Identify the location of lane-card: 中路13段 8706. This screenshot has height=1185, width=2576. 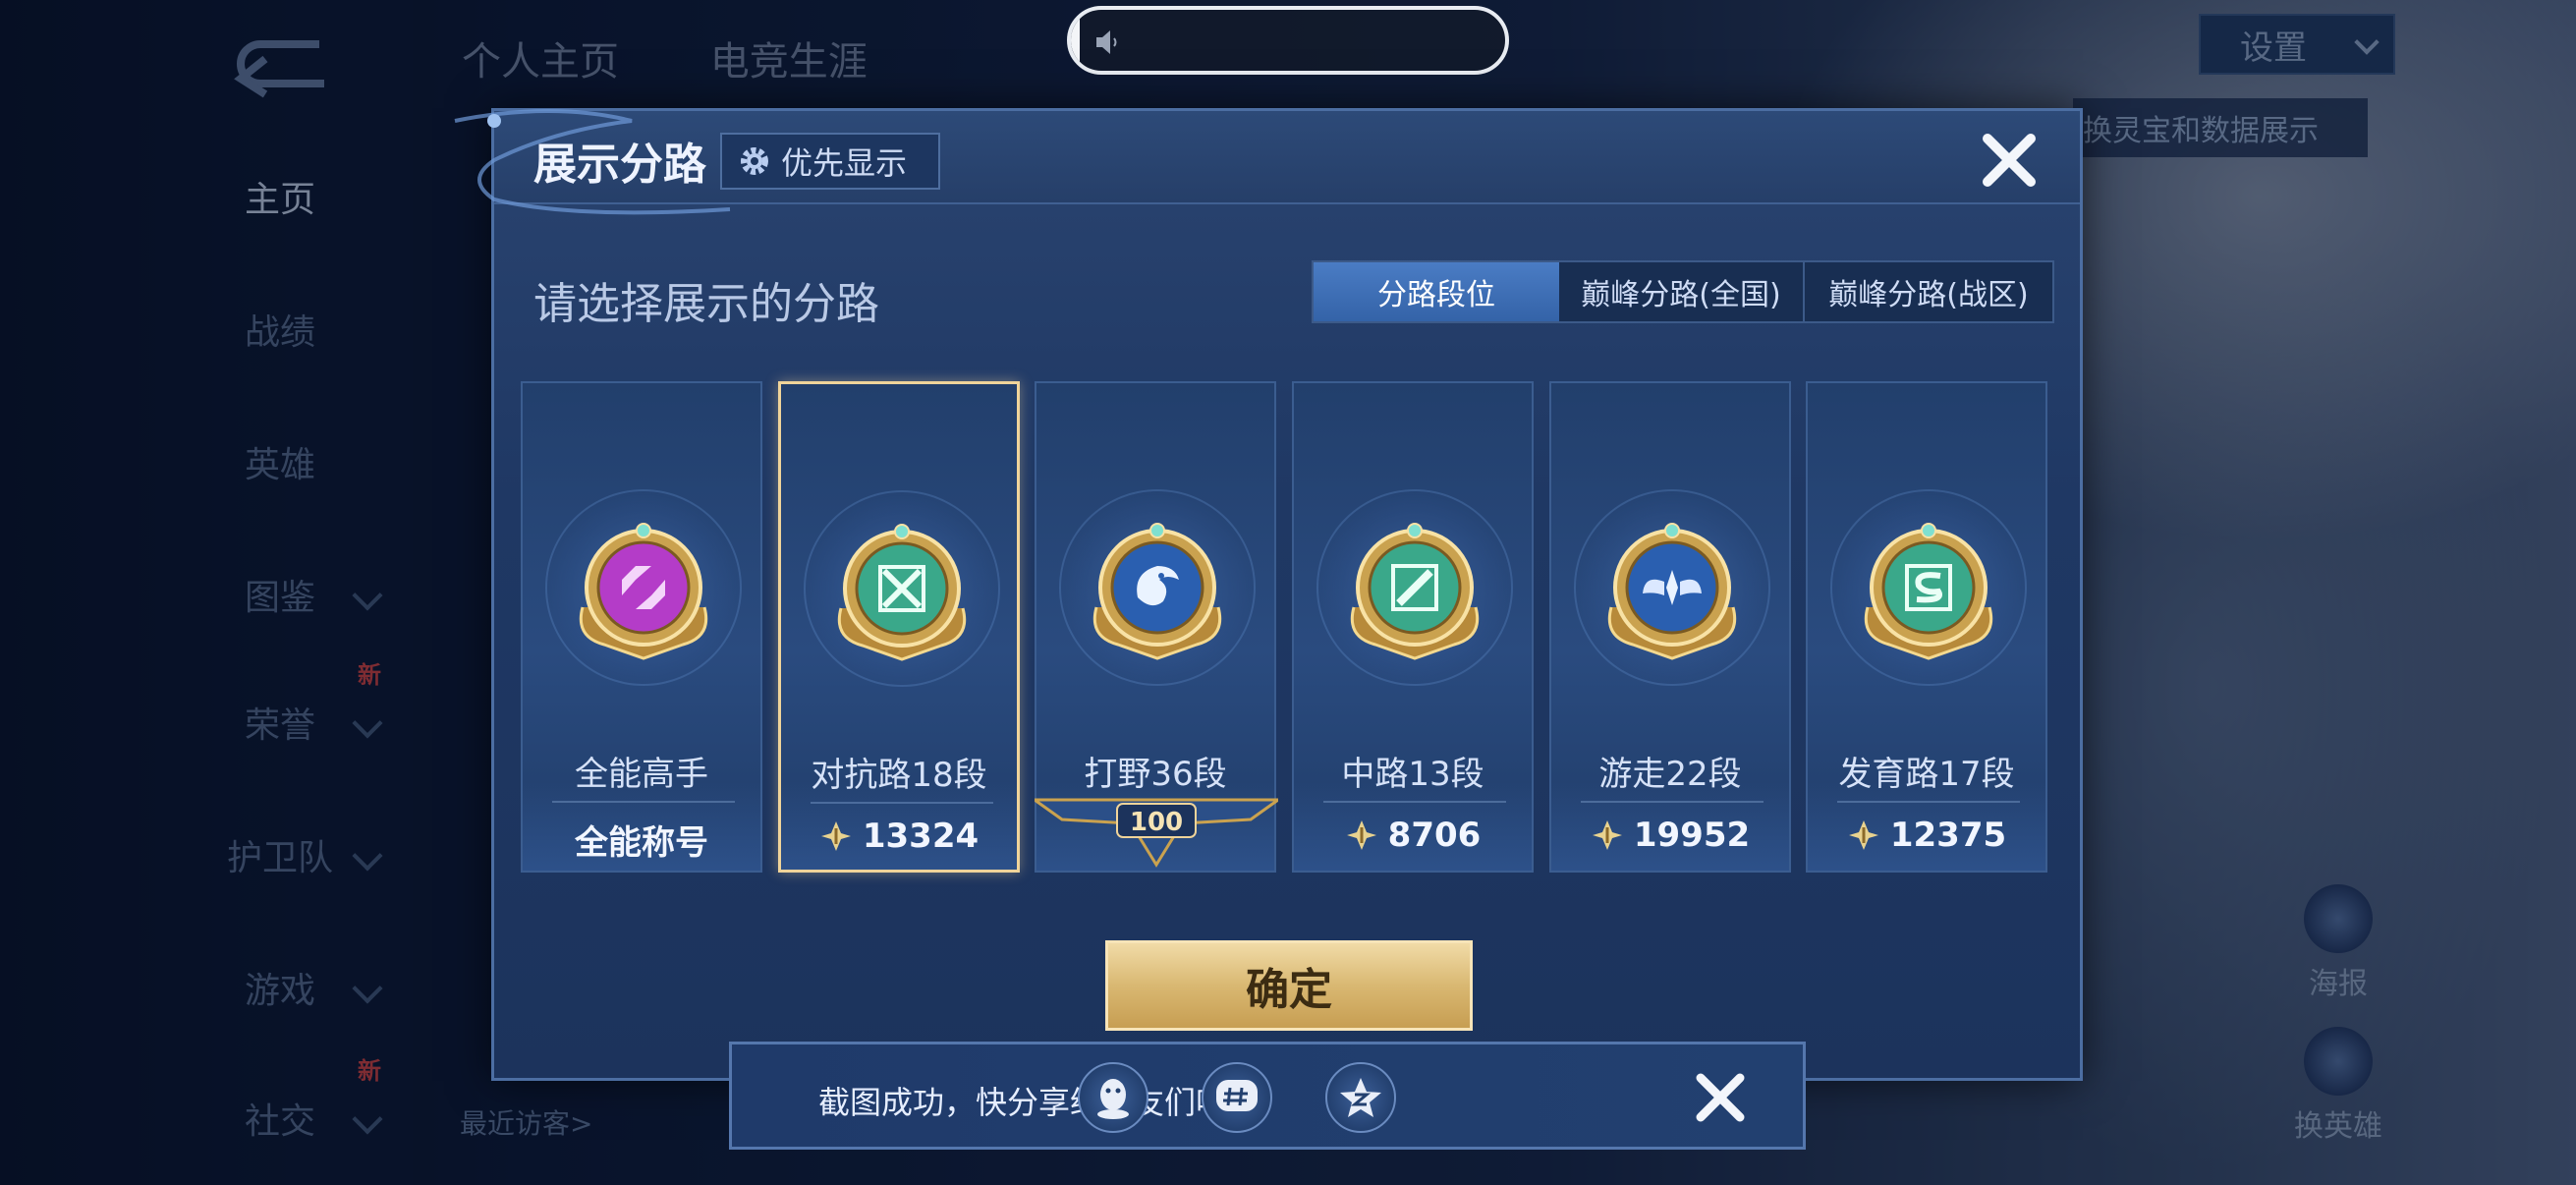
(1413, 627).